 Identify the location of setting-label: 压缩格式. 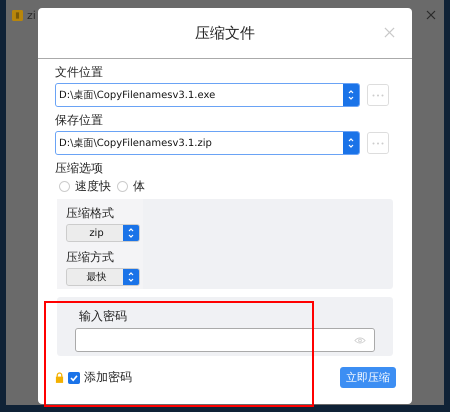
(90, 213).